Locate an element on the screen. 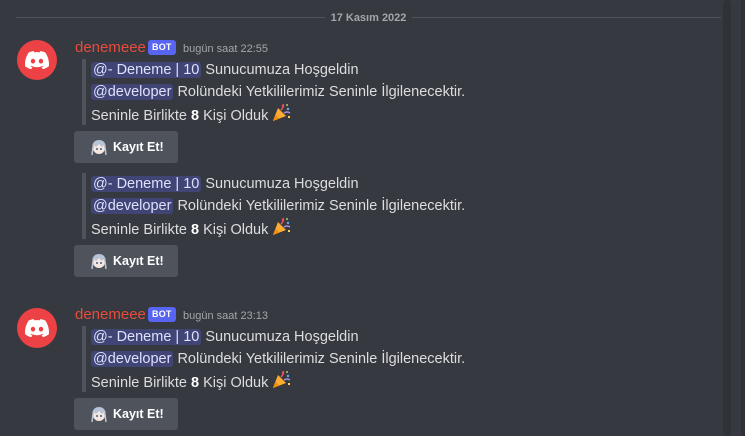 The height and width of the screenshot is (436, 745). message-timestamp: bugün saat 23:13 is located at coordinates (226, 316).